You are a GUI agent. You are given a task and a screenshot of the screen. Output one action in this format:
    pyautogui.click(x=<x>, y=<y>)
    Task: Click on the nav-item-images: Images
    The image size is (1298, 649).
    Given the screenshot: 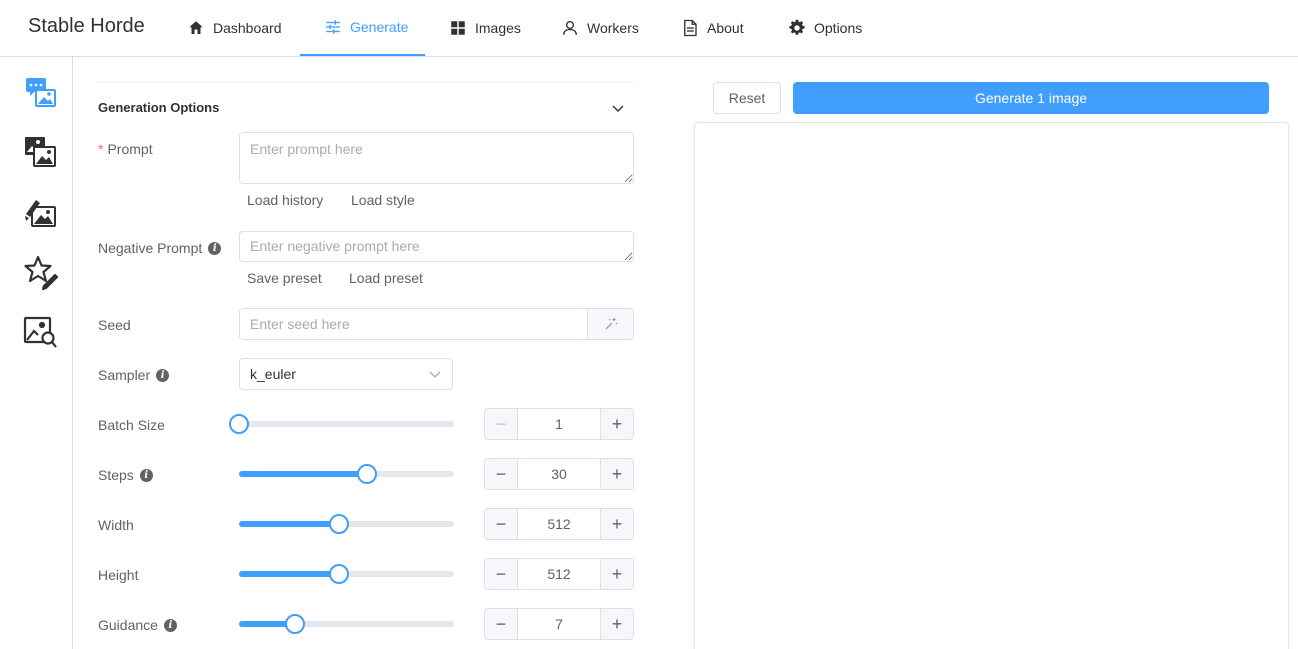 What is the action you would take?
    pyautogui.click(x=485, y=28)
    